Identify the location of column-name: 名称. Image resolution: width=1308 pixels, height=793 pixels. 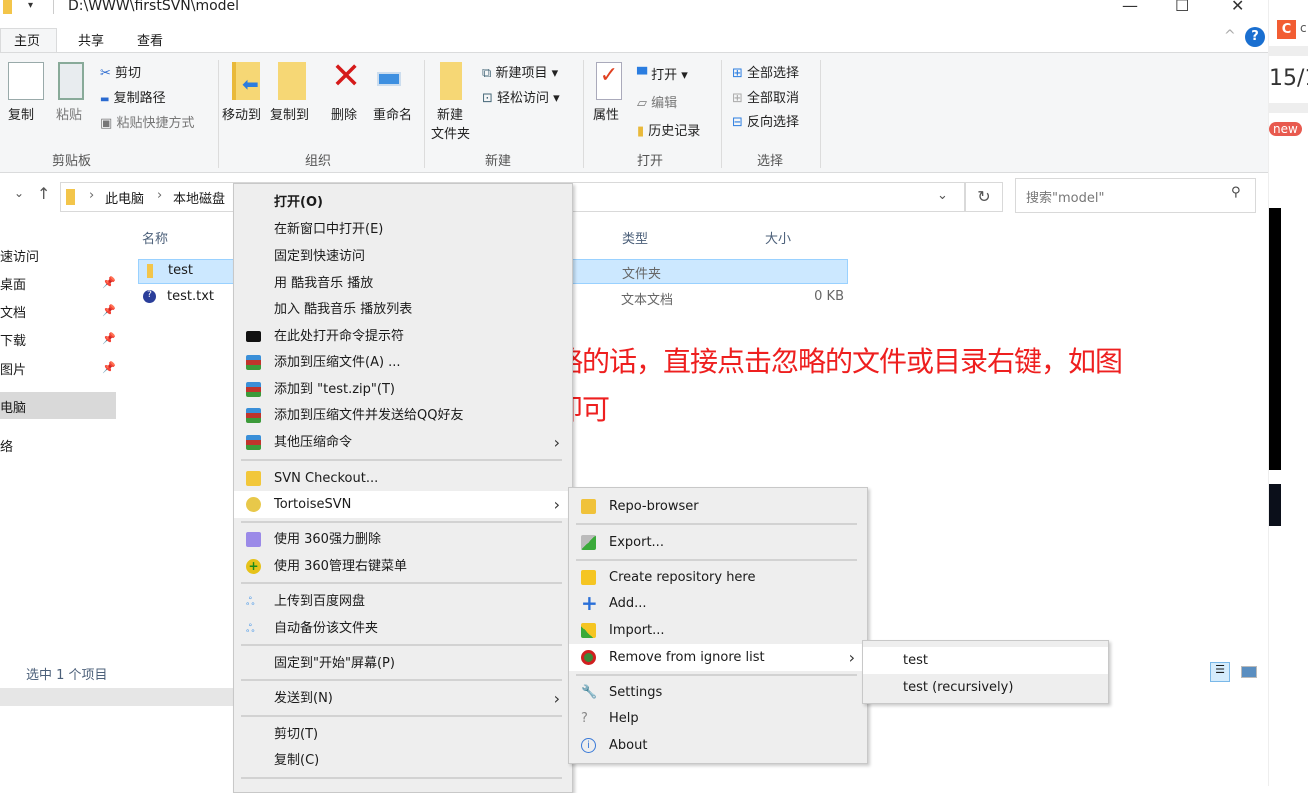
(155, 237).